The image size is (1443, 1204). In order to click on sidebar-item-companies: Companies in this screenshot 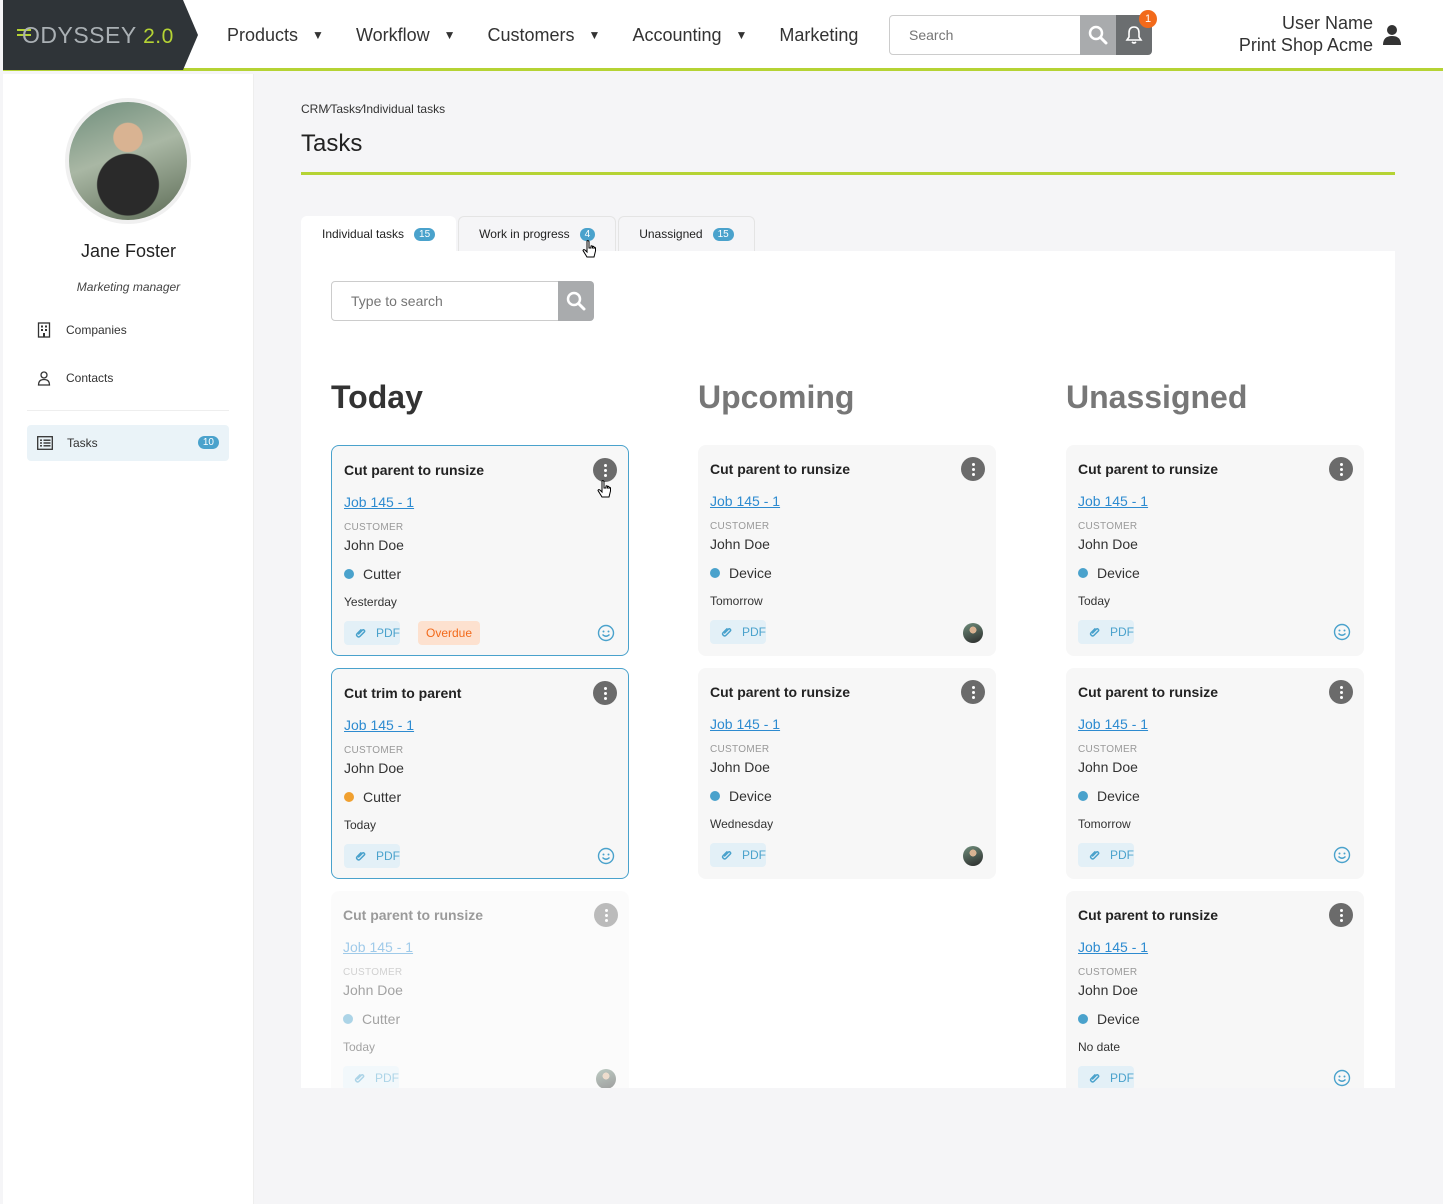, I will do `click(81, 330)`.